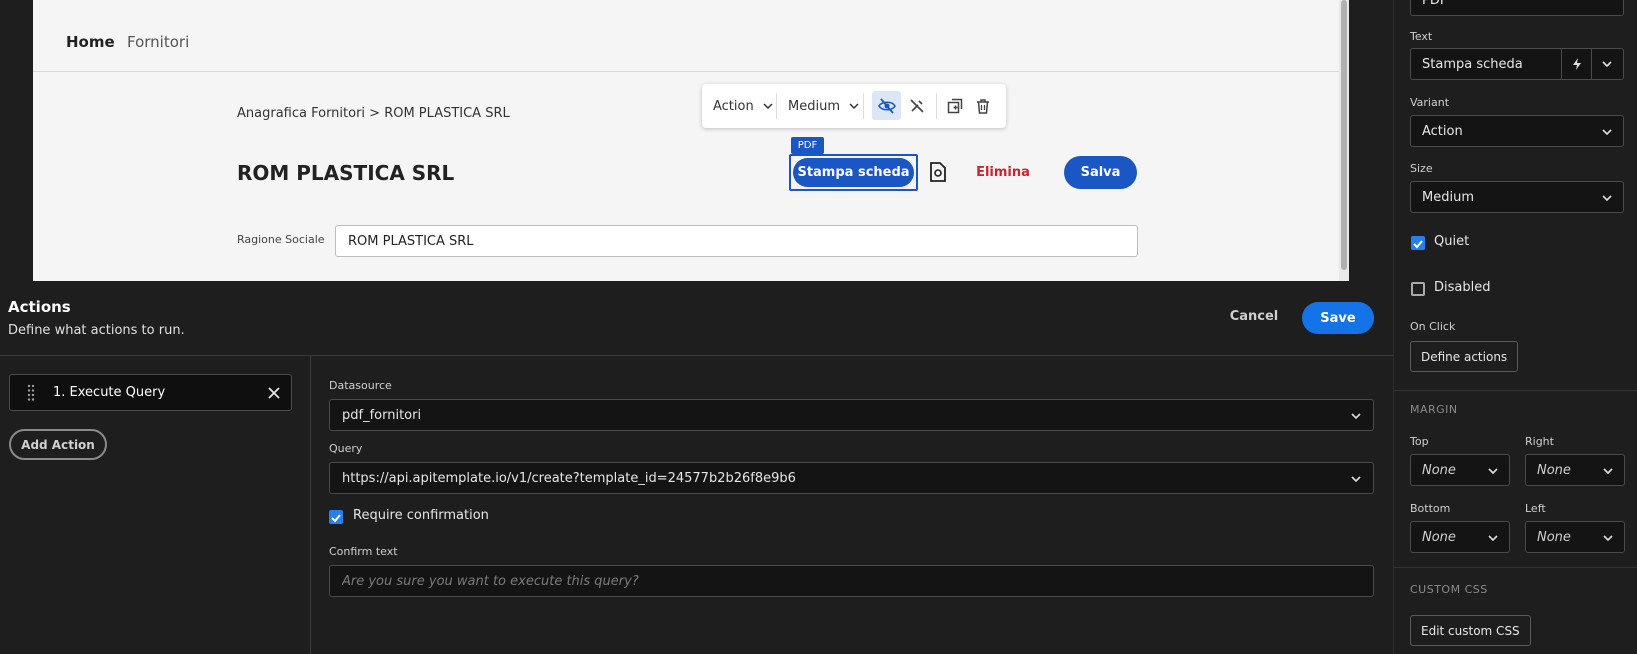 The height and width of the screenshot is (654, 1637). I want to click on action-list-item: 1. Execute Query, so click(150, 392).